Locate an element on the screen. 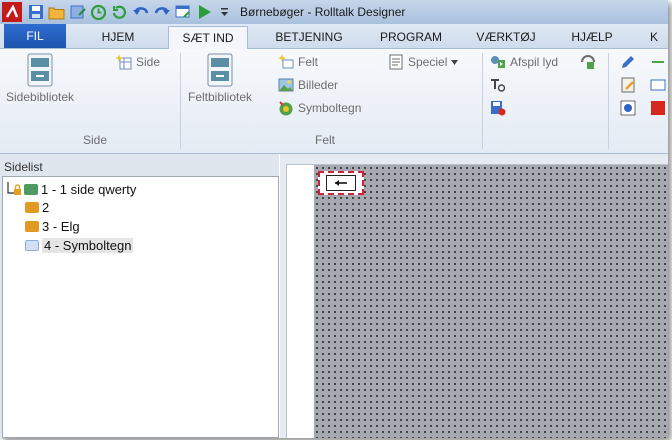 The width and height of the screenshot is (672, 440). quick-access-toolbar is located at coordinates (130, 12).